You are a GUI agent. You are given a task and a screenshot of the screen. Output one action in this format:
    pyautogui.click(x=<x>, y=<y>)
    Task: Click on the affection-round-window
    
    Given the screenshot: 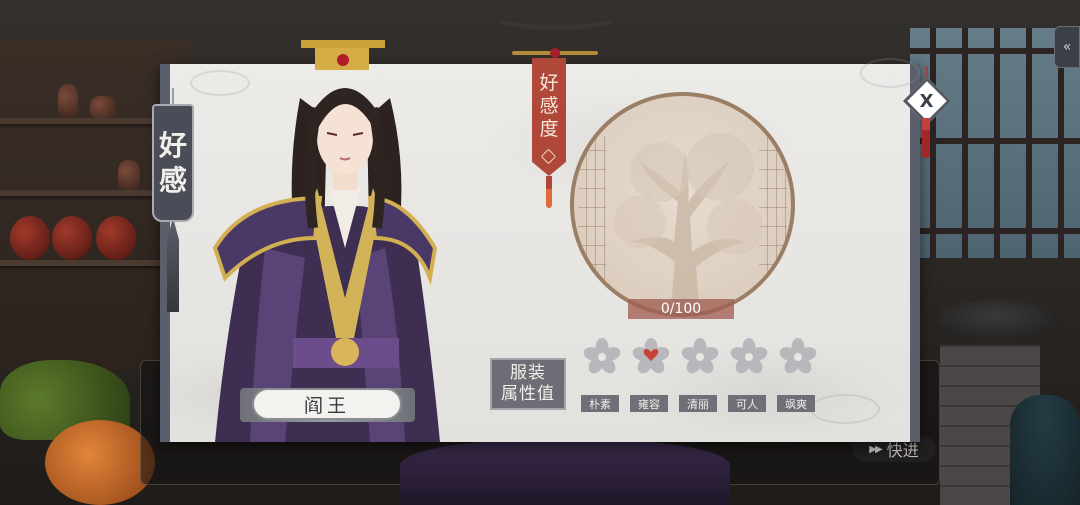 What is the action you would take?
    pyautogui.click(x=682, y=204)
    